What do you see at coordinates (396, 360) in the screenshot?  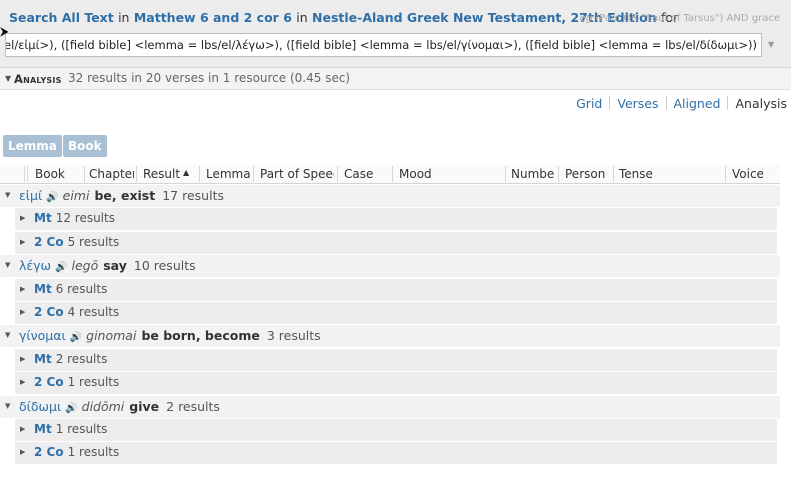 I see `book-result-row: ▶ Mt 2 results` at bounding box center [396, 360].